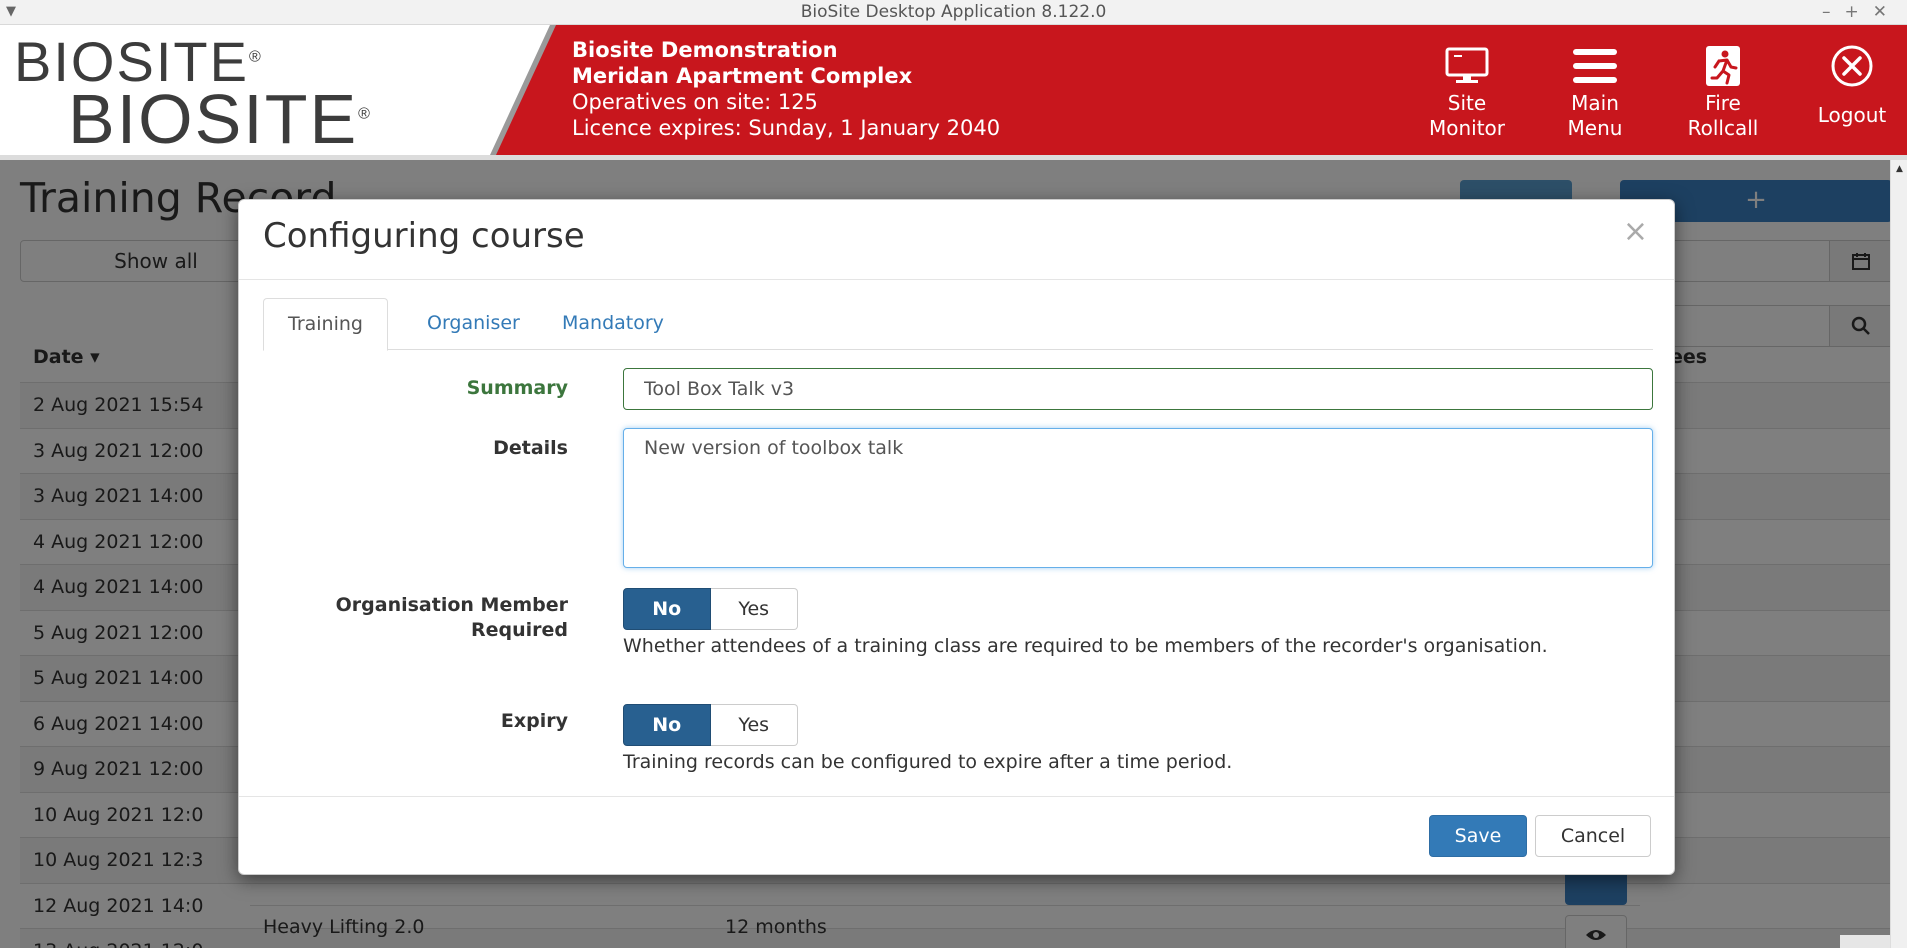 The height and width of the screenshot is (948, 1907). Describe the element at coordinates (754, 609) in the screenshot. I see `org-member-yes-button: Yes` at that location.